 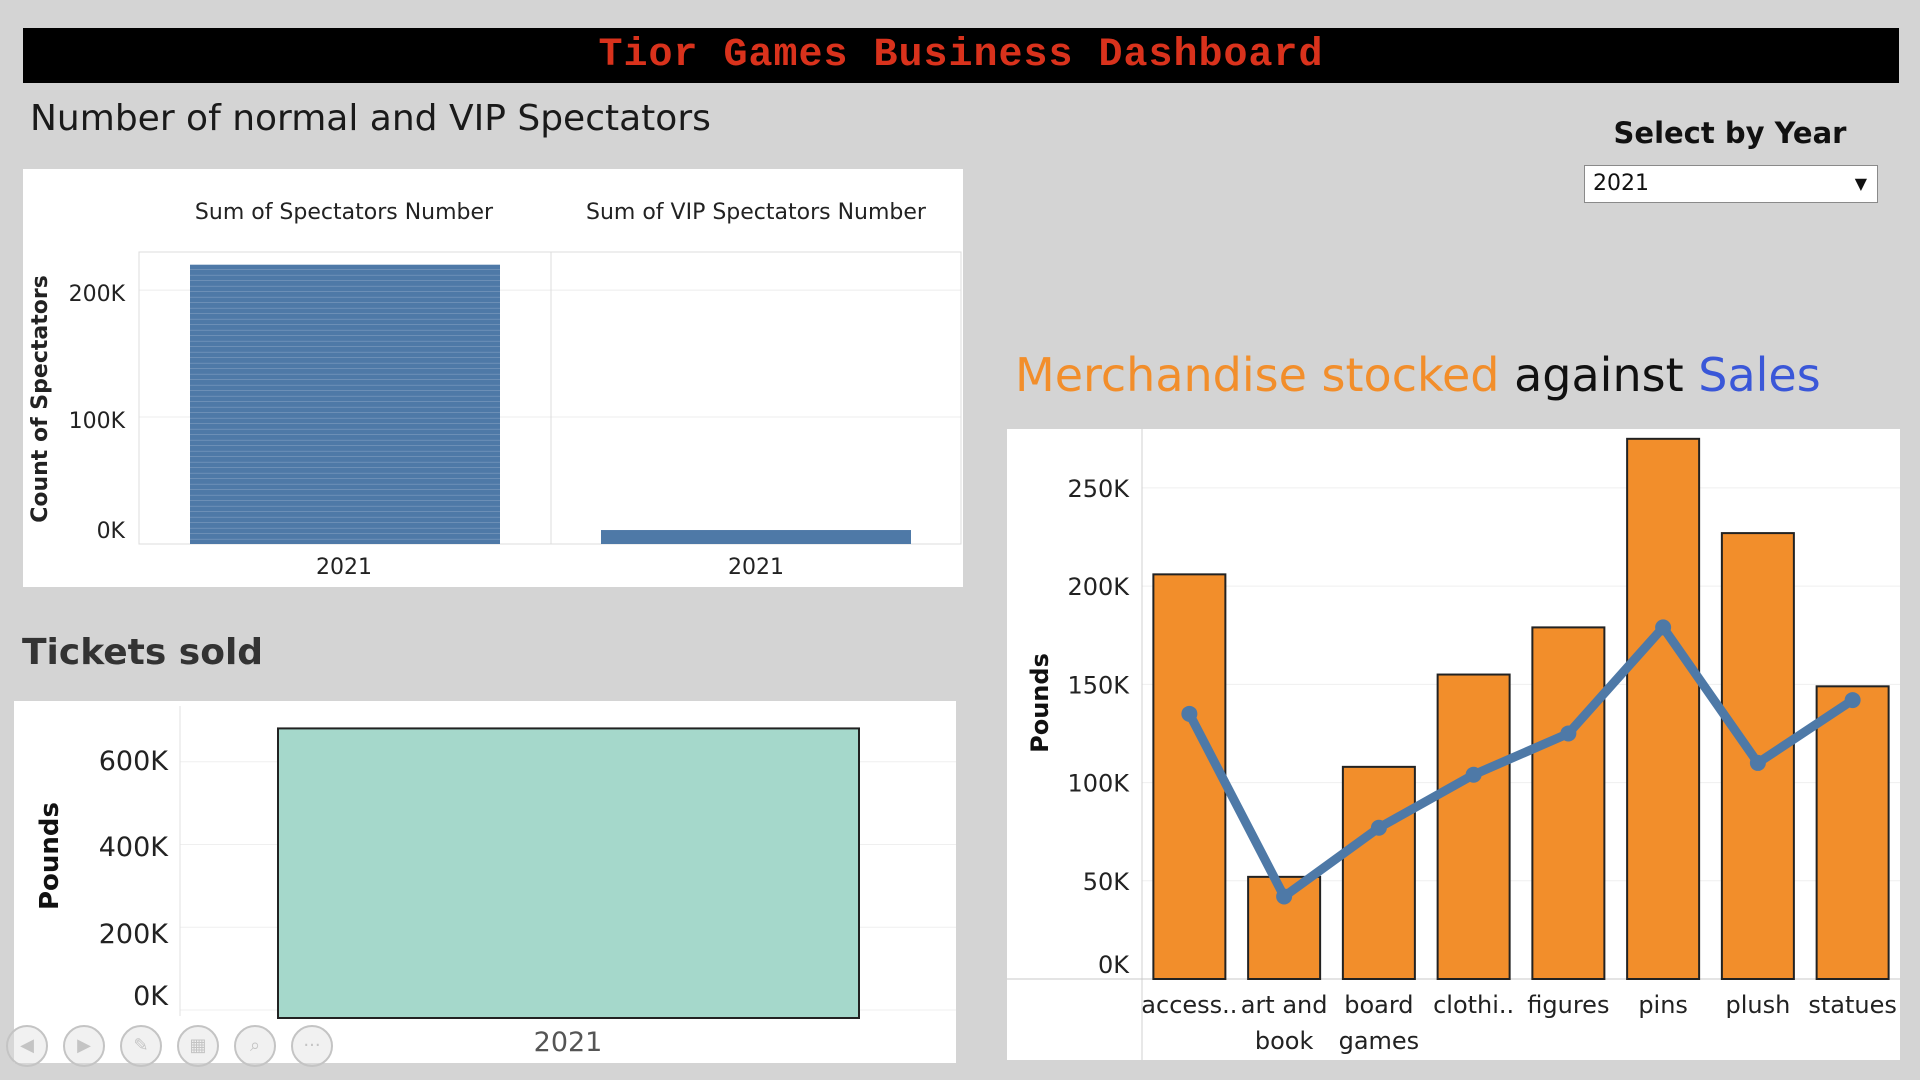 What do you see at coordinates (198, 1046) in the screenshot?
I see `layout-icon: ▦` at bounding box center [198, 1046].